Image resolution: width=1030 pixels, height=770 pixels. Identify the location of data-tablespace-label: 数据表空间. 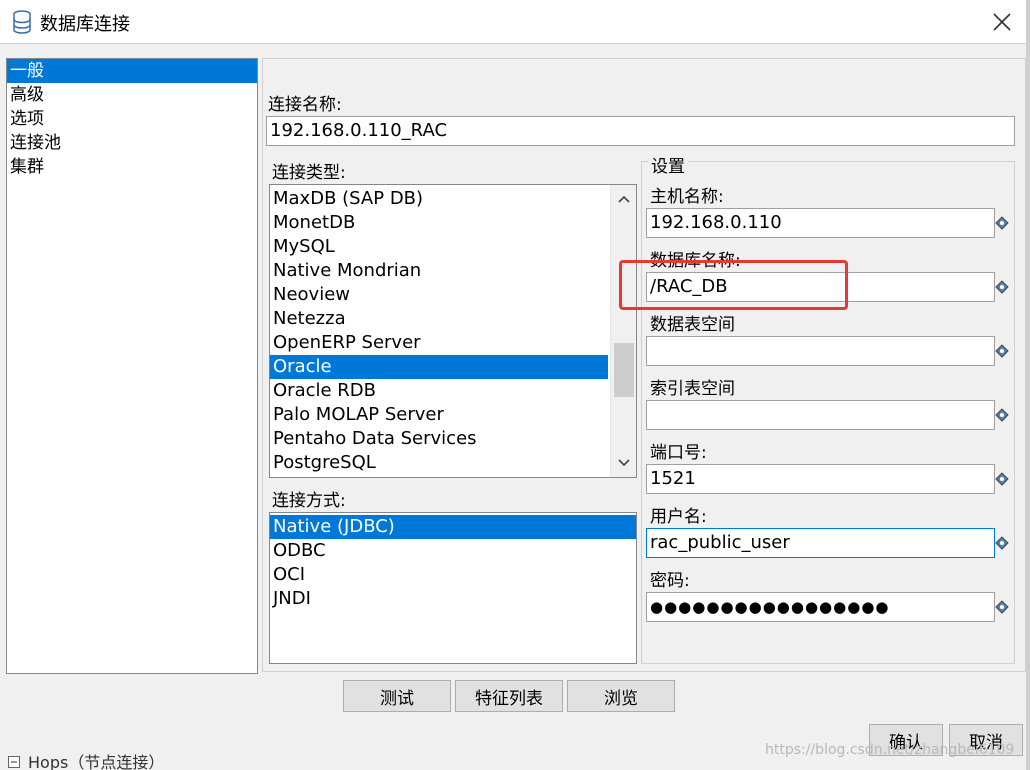
(692, 325).